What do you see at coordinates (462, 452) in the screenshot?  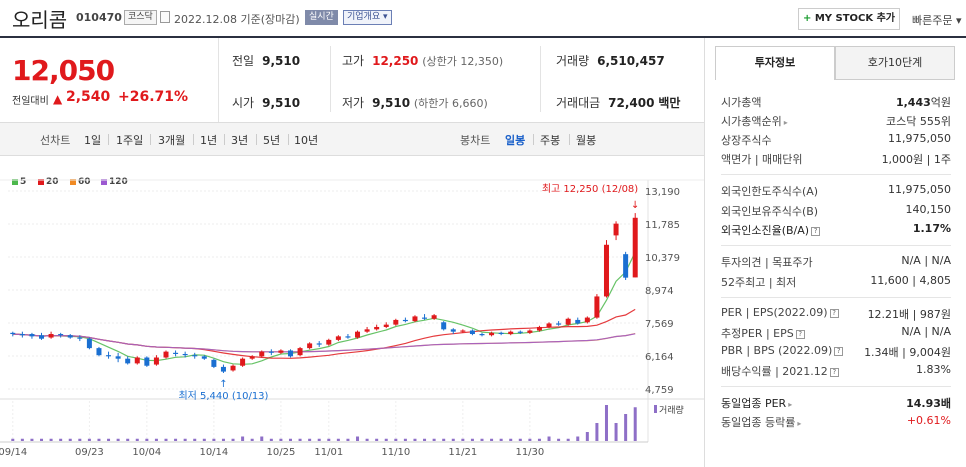 I see `x-tick-label: 11/21` at bounding box center [462, 452].